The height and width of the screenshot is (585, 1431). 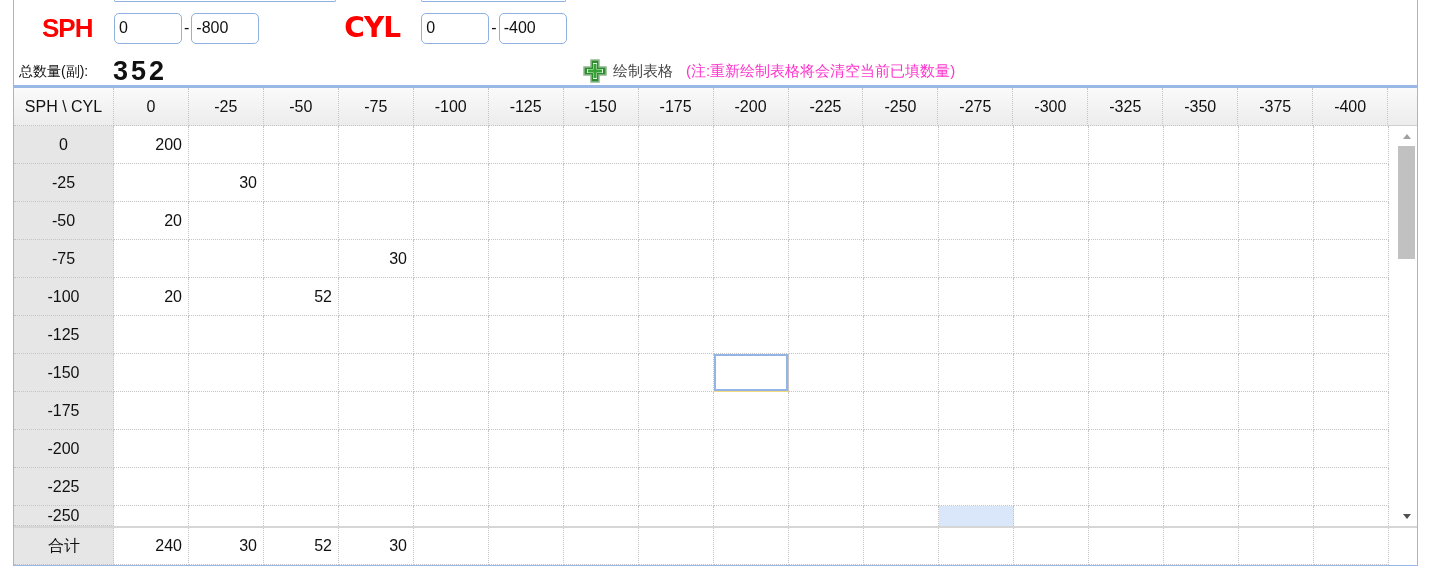 What do you see at coordinates (225, 28) in the screenshot?
I see `range-to-field: -800` at bounding box center [225, 28].